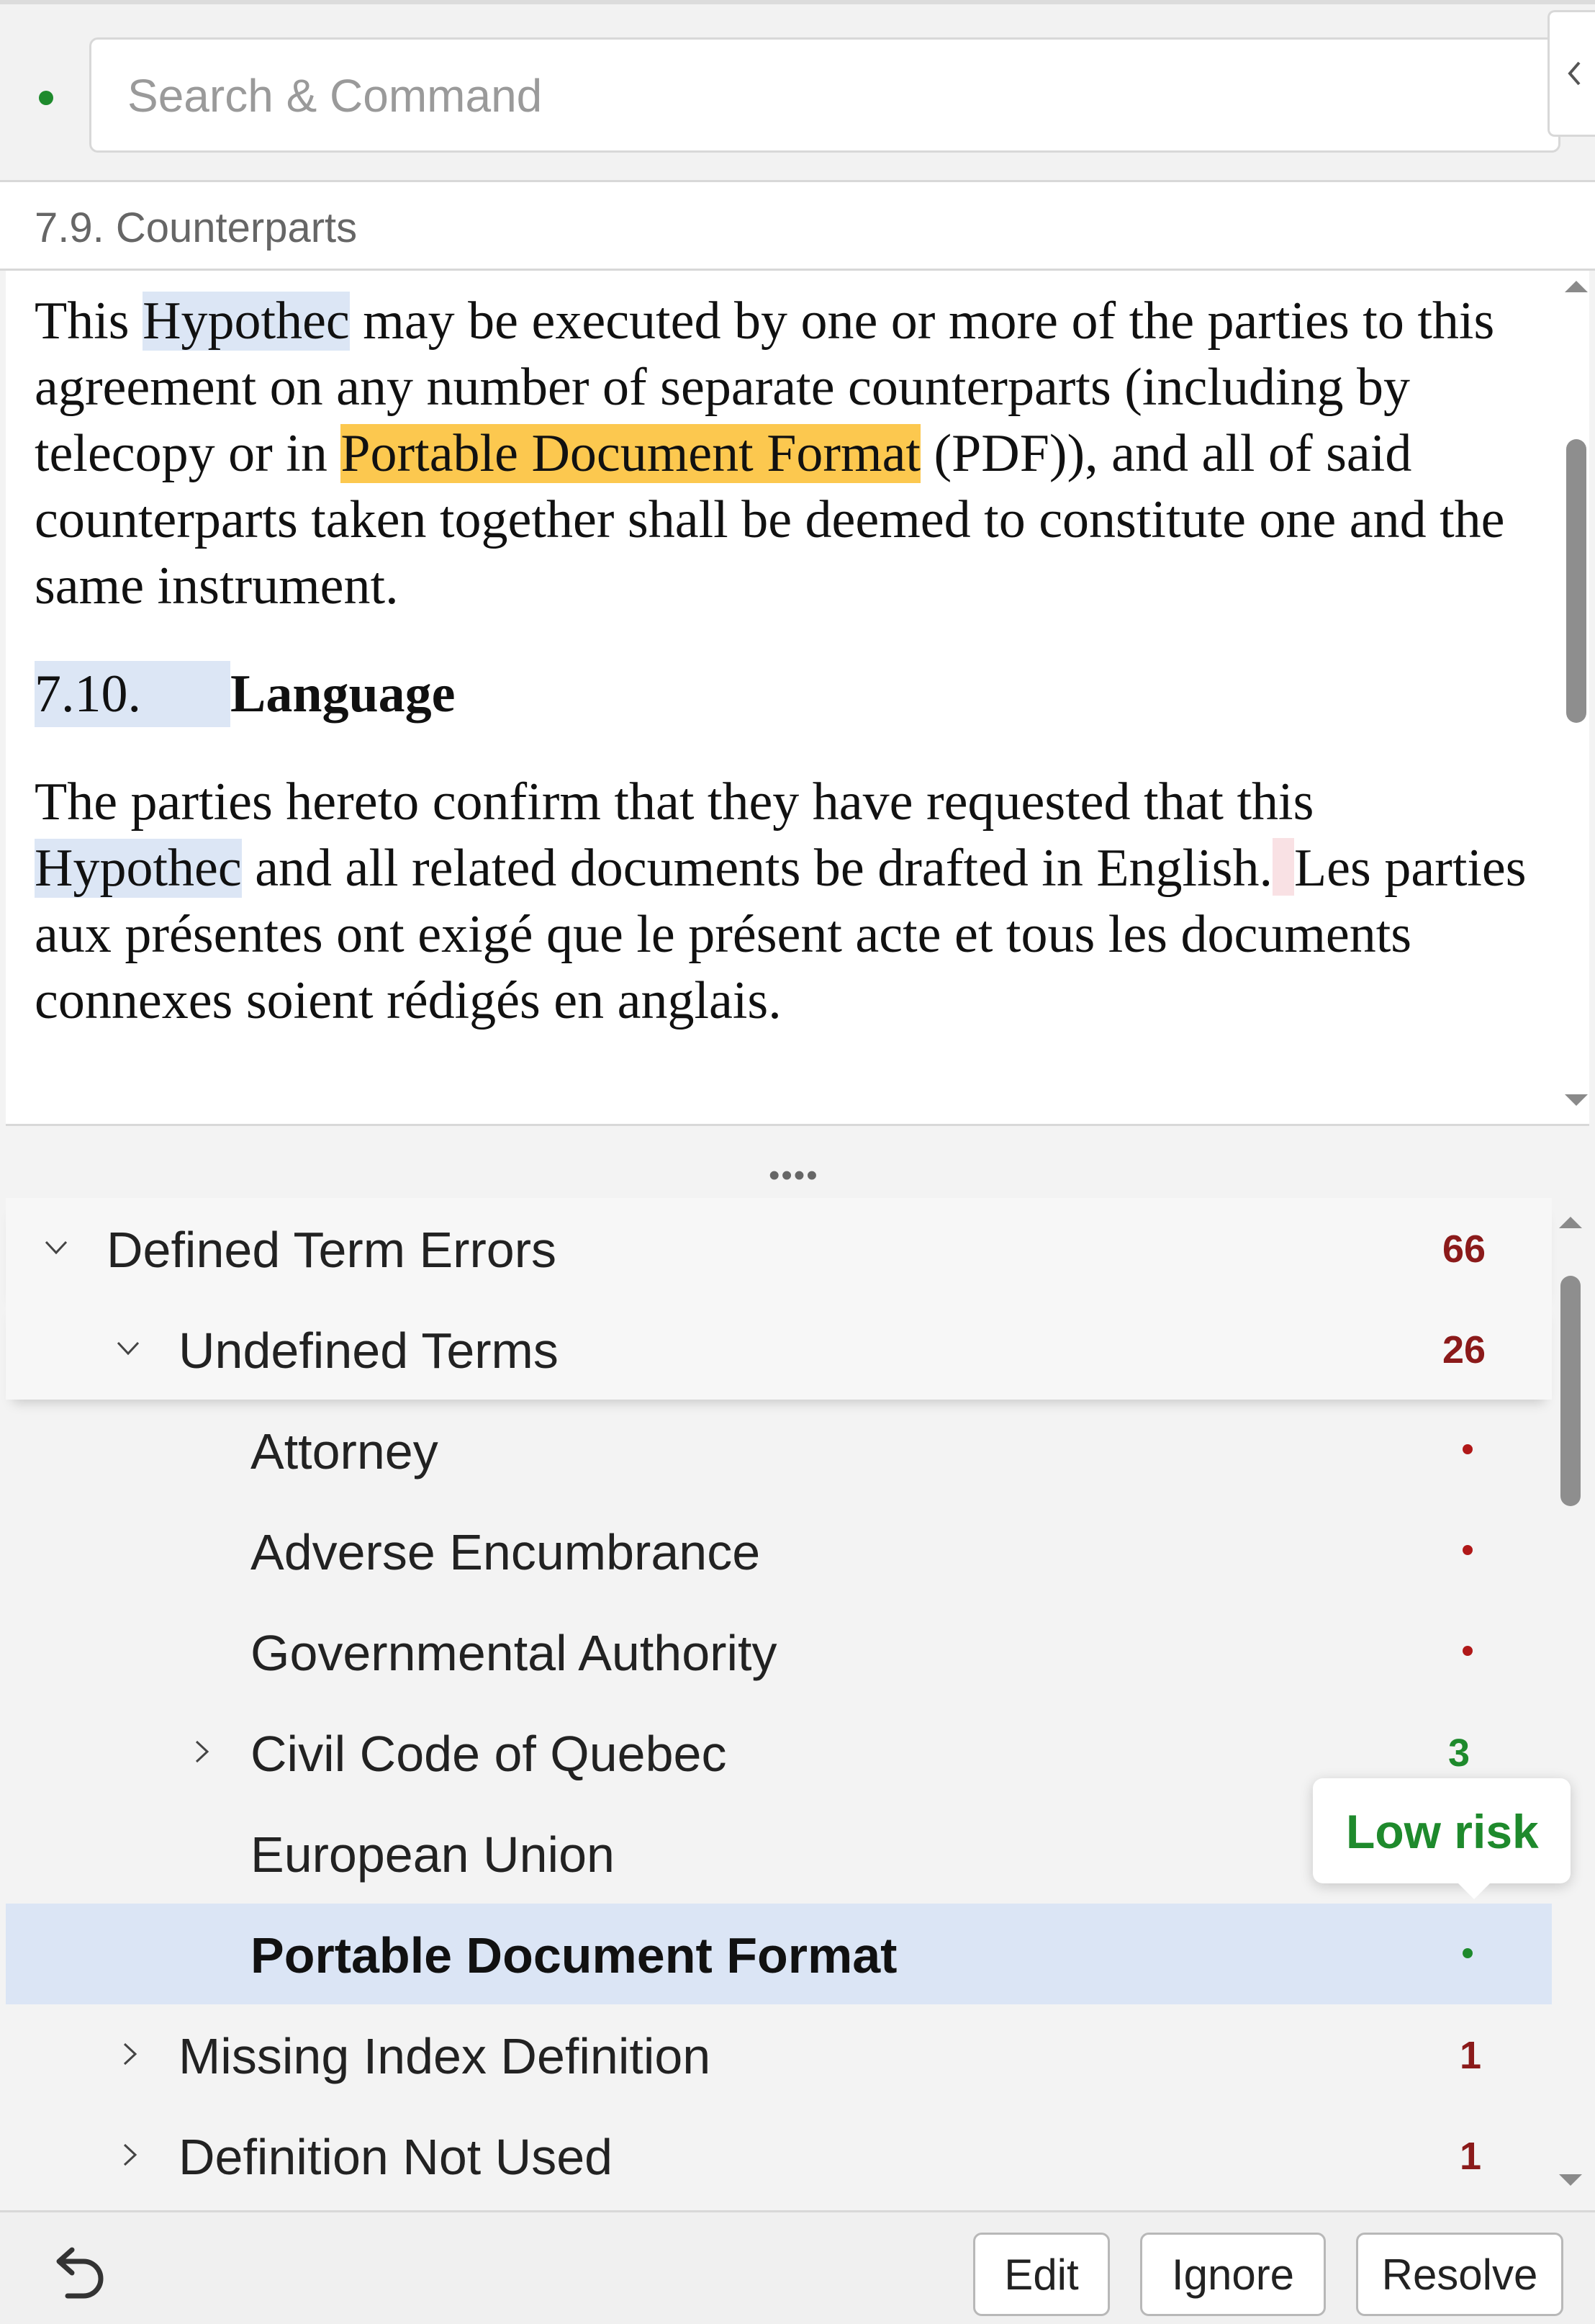  Describe the element at coordinates (779, 1349) in the screenshot. I see `tree-row-undefined-terms: Undefined Terms 26` at that location.